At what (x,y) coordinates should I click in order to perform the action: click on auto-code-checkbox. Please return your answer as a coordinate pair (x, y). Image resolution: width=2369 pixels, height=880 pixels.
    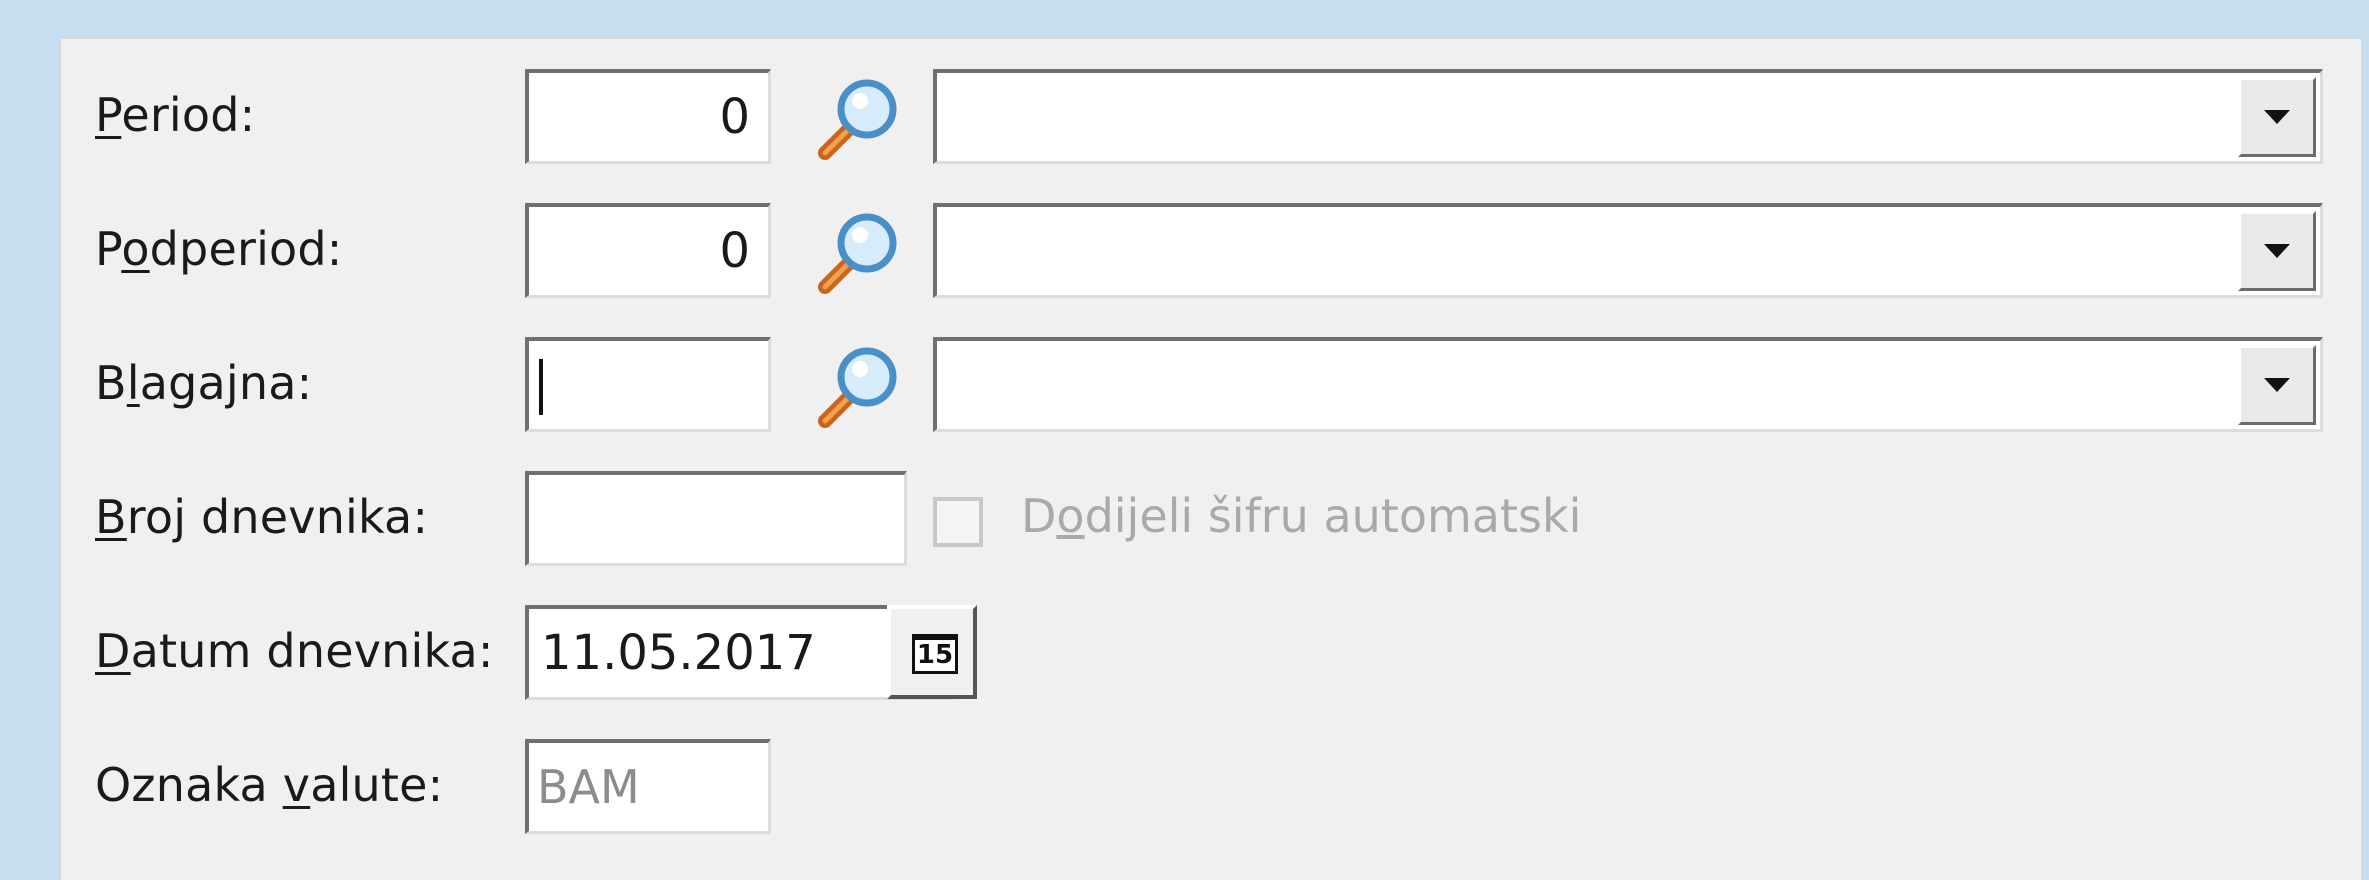
    Looking at the image, I should click on (958, 522).